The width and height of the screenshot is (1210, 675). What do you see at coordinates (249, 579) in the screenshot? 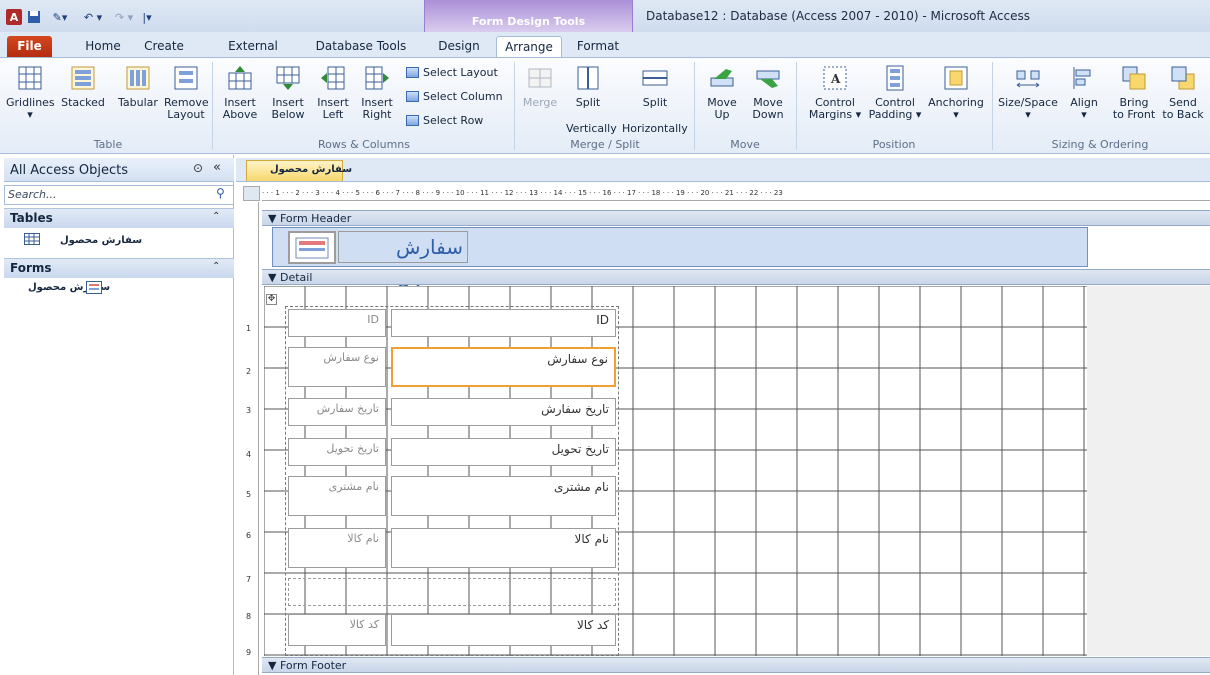
I see `vruler-tick-label: 7` at bounding box center [249, 579].